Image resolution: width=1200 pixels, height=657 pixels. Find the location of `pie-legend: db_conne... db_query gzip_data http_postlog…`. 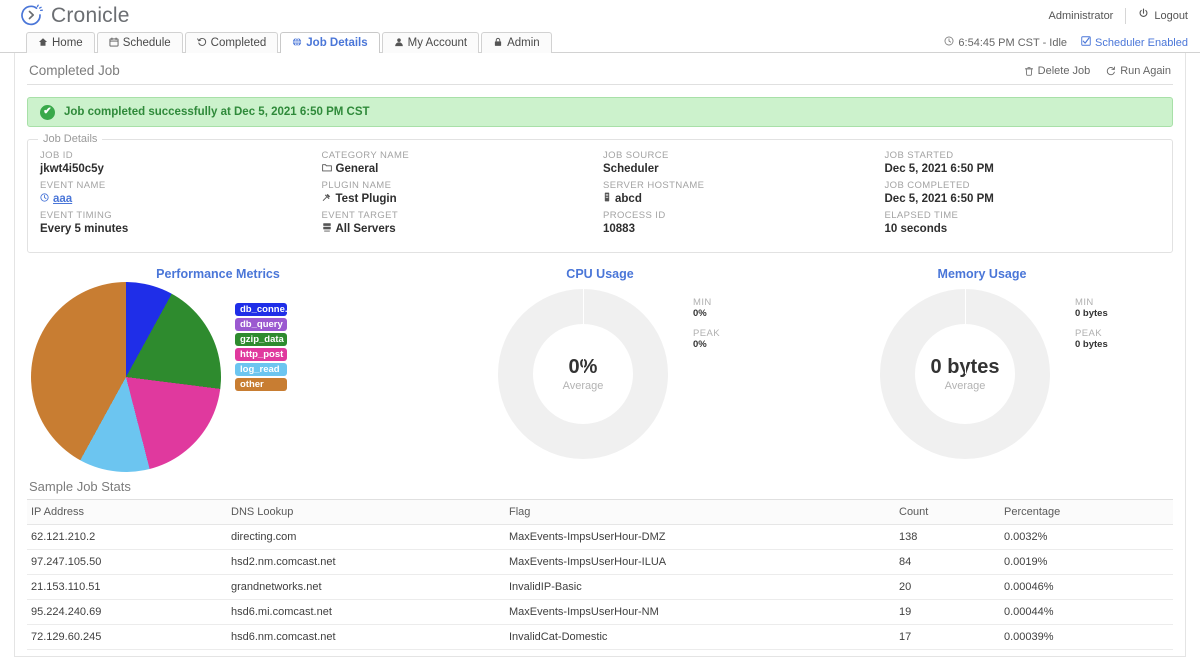

pie-legend: db_conne... db_query gzip_data http_postlog… is located at coordinates (261, 347).